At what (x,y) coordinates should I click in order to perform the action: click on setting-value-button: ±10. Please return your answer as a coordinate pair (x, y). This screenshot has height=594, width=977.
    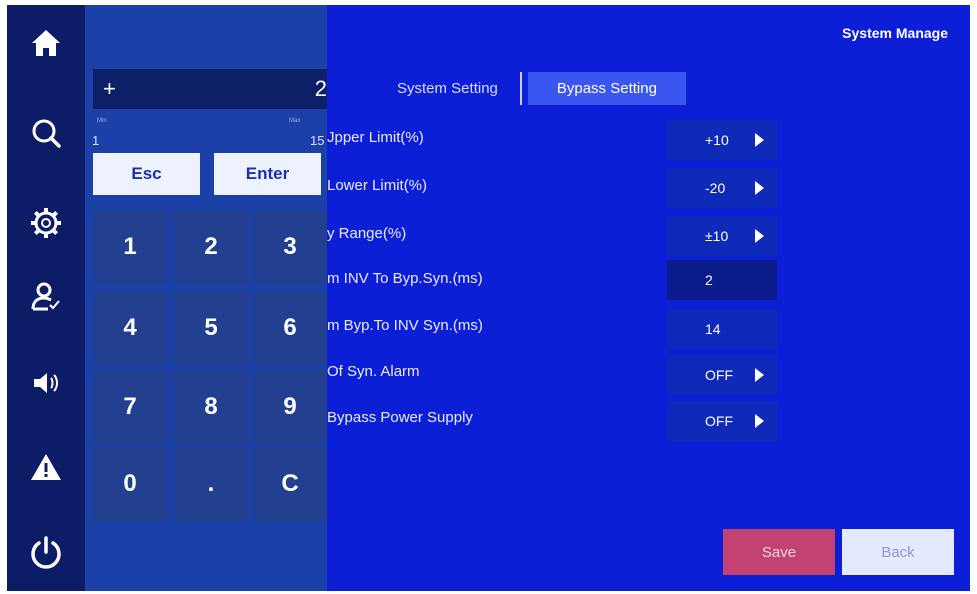
    Looking at the image, I should click on (722, 236).